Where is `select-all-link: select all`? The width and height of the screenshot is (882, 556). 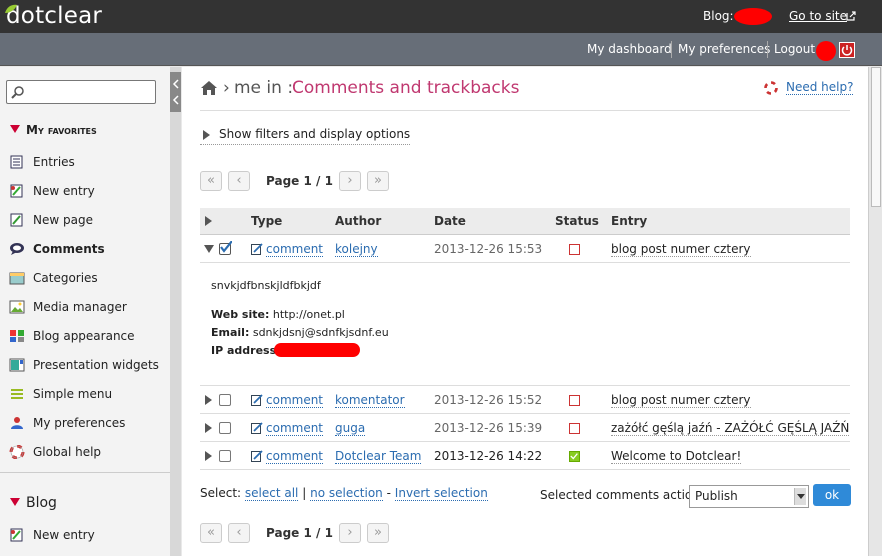 select-all-link: select all is located at coordinates (271, 493).